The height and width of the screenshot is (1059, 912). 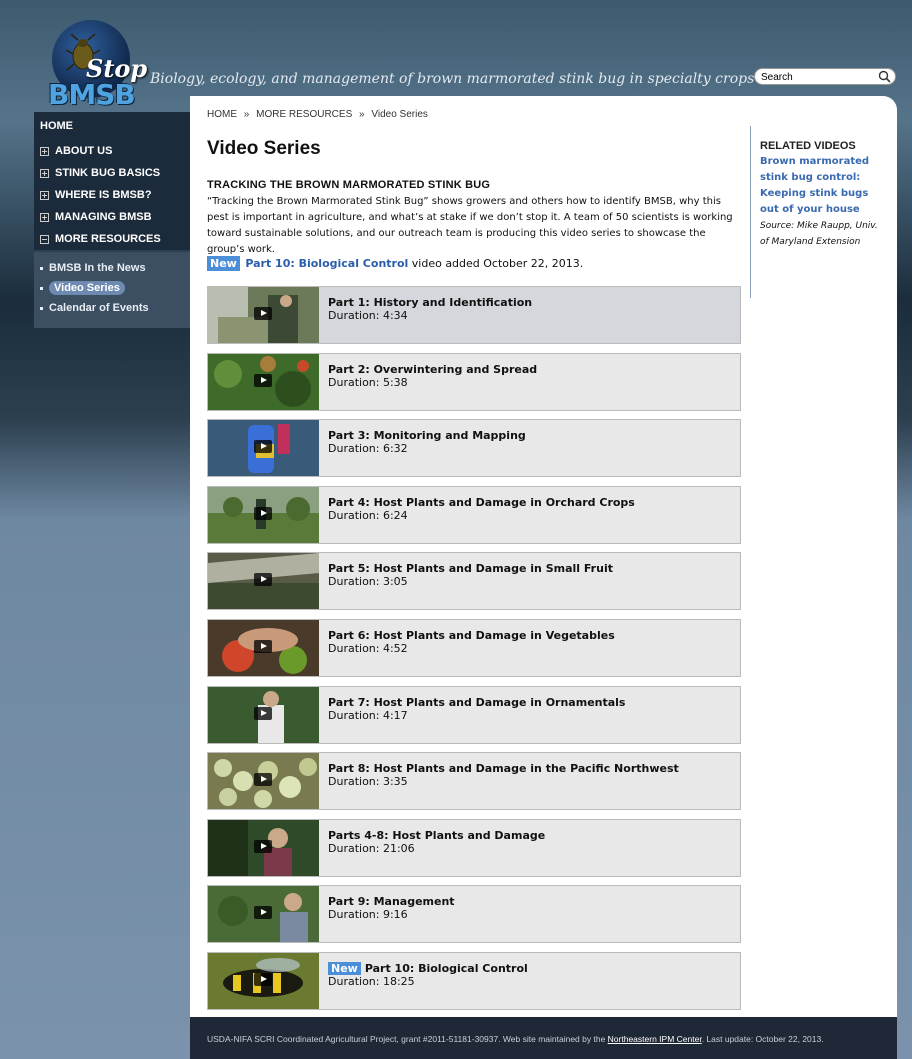 What do you see at coordinates (368, 648) in the screenshot?
I see `video-duration: Duration: 4:52` at bounding box center [368, 648].